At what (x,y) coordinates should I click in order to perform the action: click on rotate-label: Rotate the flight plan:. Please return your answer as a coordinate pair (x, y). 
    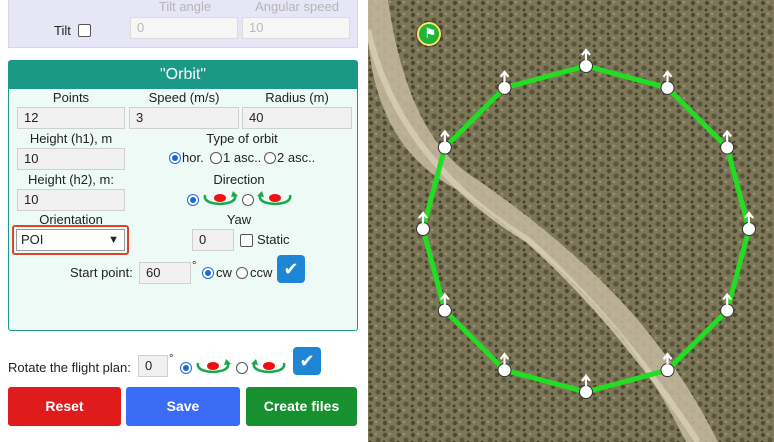
    Looking at the image, I should click on (69, 367).